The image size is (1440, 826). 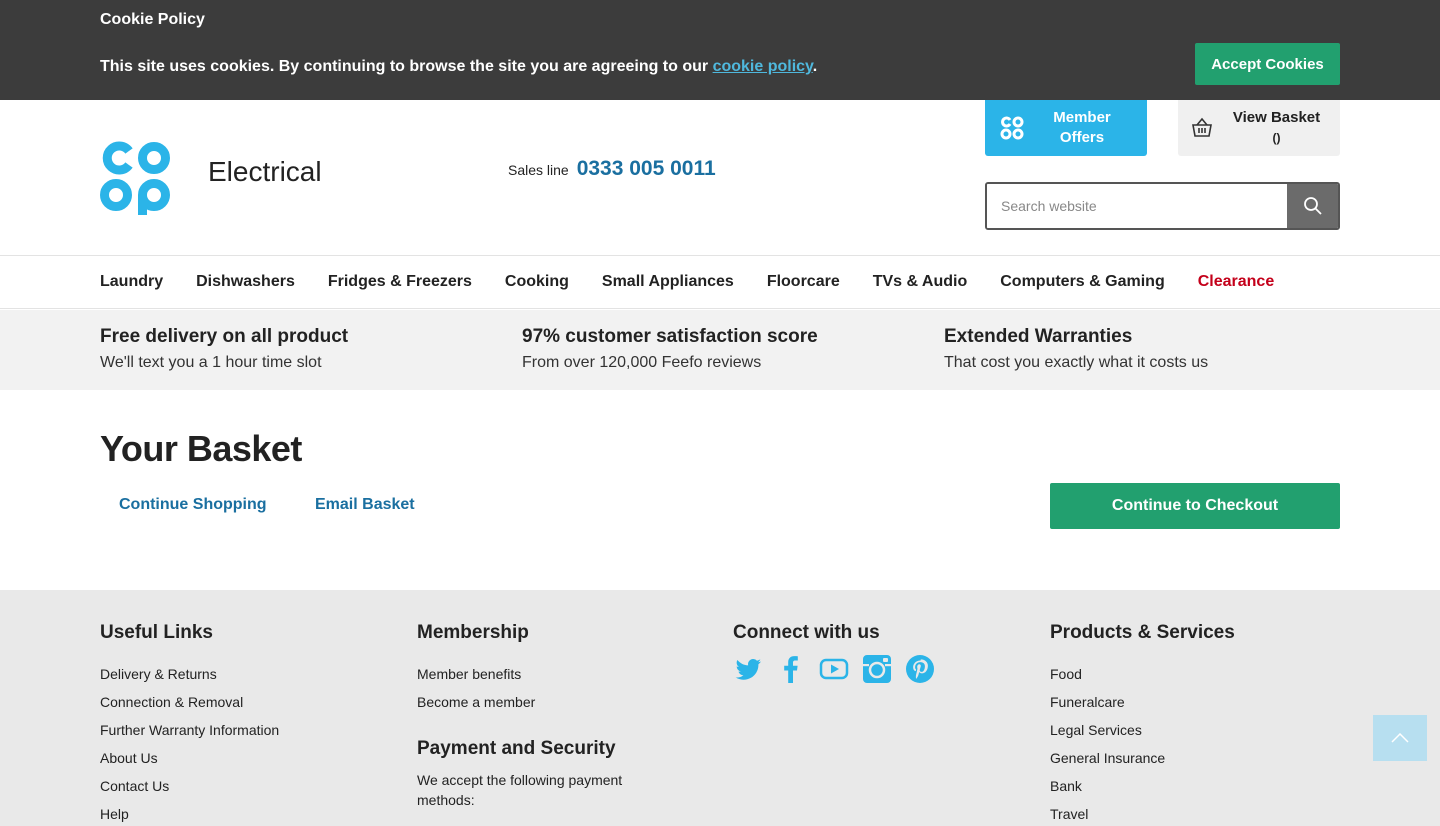 I want to click on footer-heading: Useful Links, so click(x=156, y=632).